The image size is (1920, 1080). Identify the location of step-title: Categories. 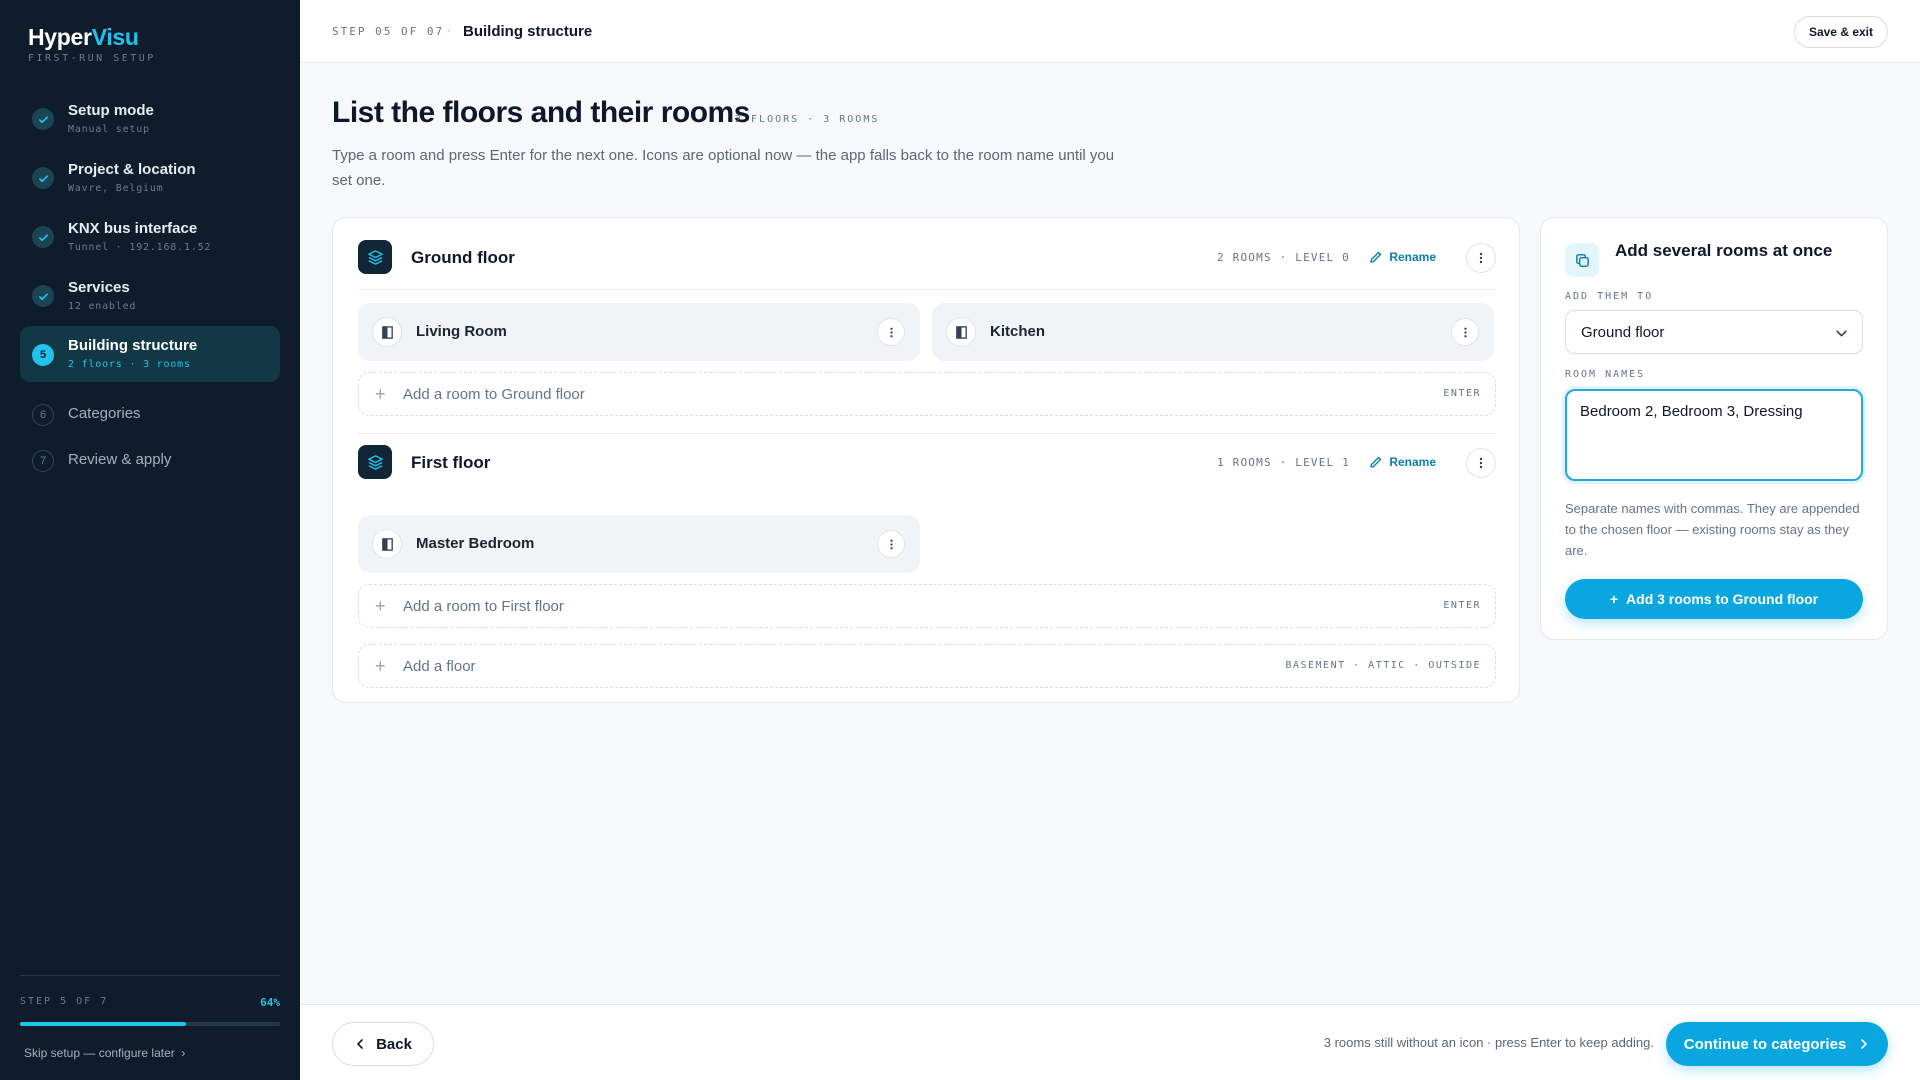
(104, 413).